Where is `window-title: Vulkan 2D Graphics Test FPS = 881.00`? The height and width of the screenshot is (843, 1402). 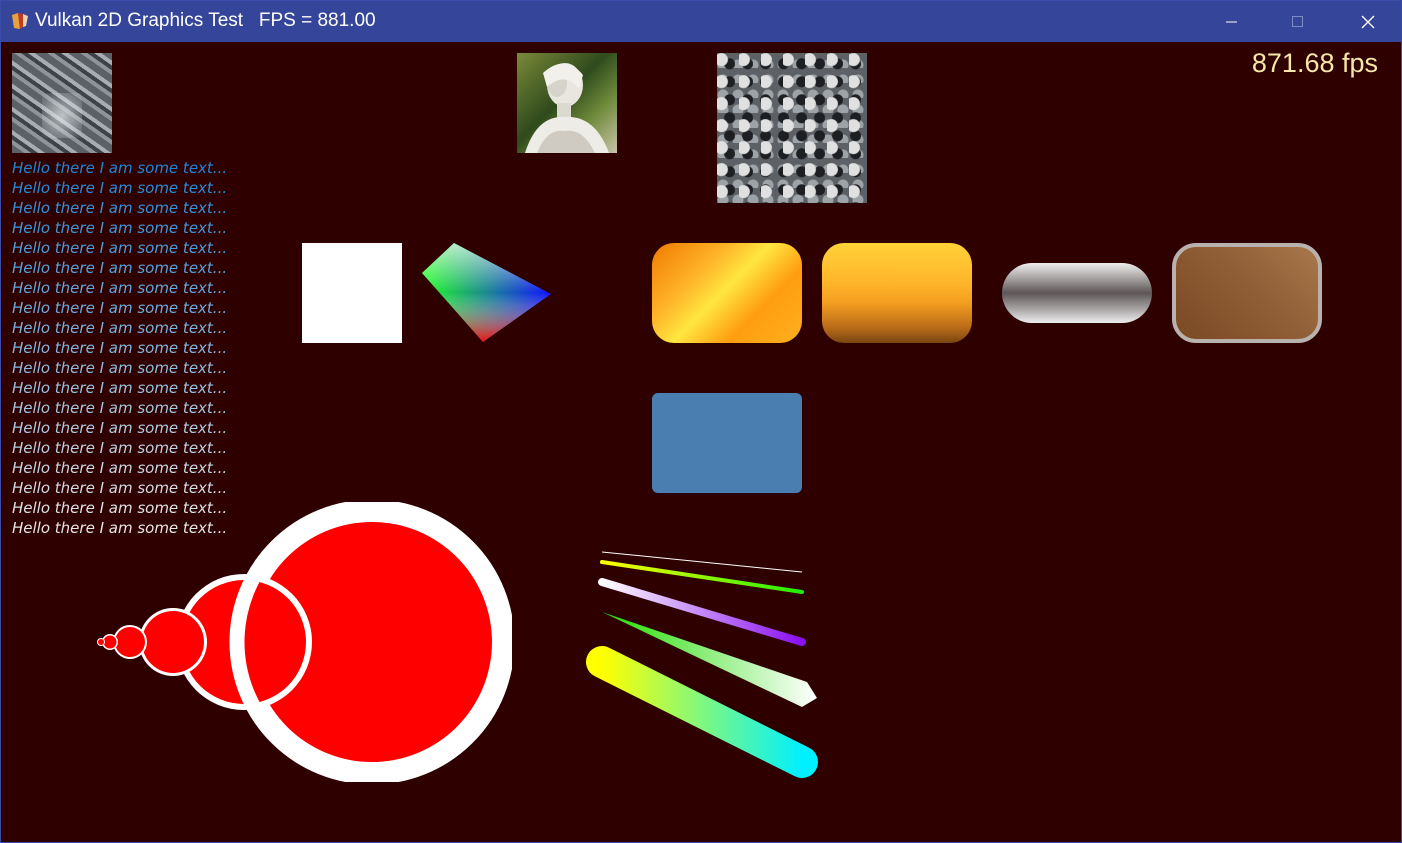 window-title: Vulkan 2D Graphics Test FPS = 881.00 is located at coordinates (205, 20).